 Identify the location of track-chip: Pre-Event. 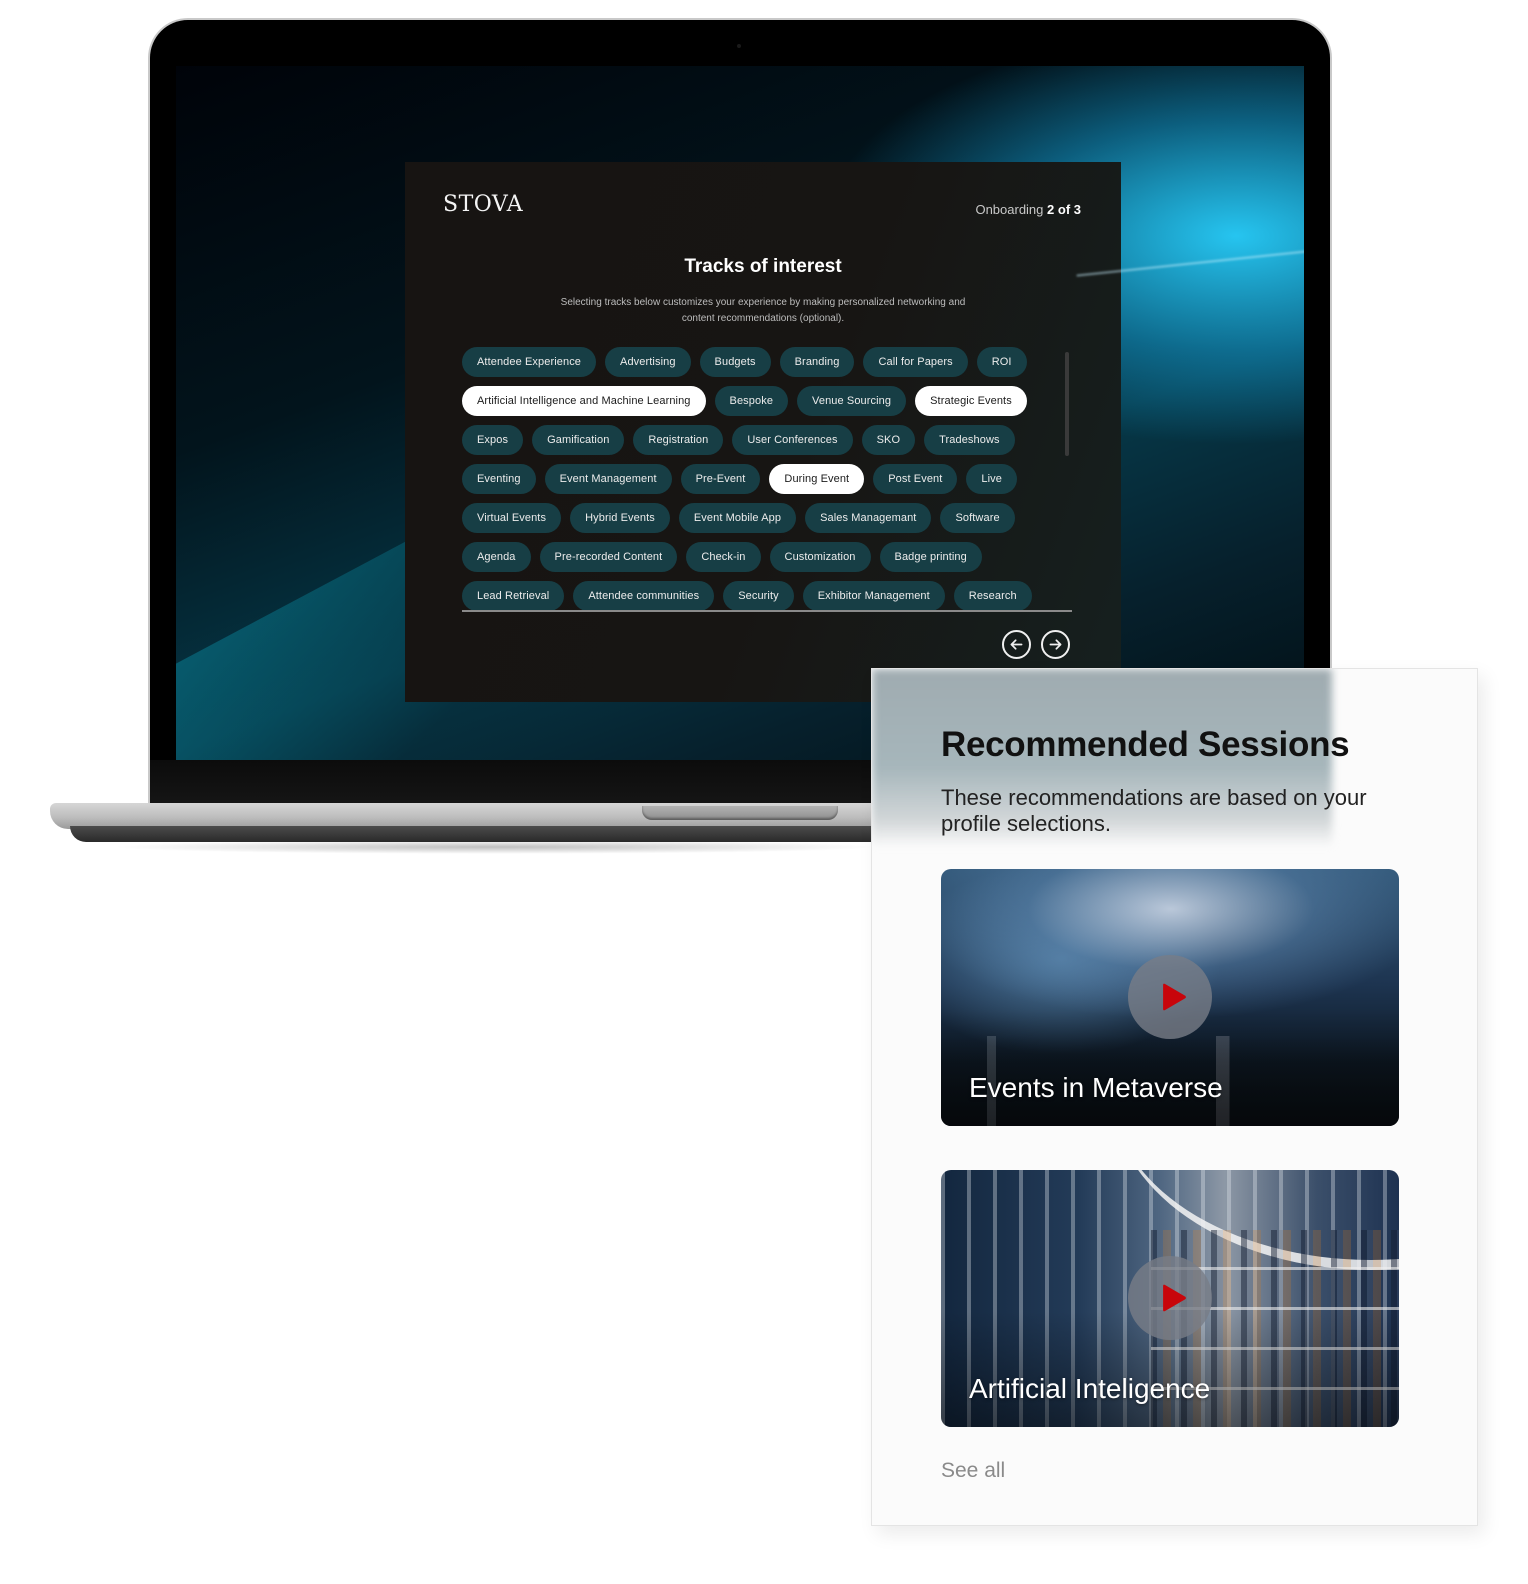
(720, 479).